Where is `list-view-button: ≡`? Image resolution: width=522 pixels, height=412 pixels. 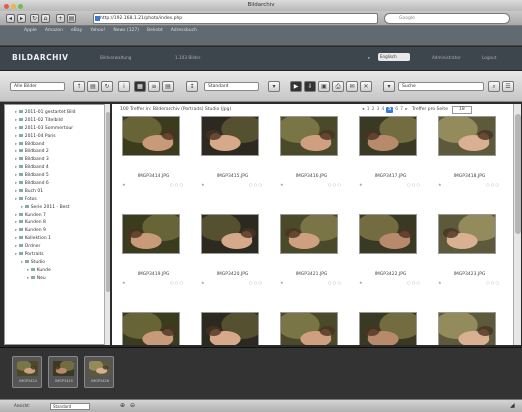
list-view-button: ≡ is located at coordinates (154, 86).